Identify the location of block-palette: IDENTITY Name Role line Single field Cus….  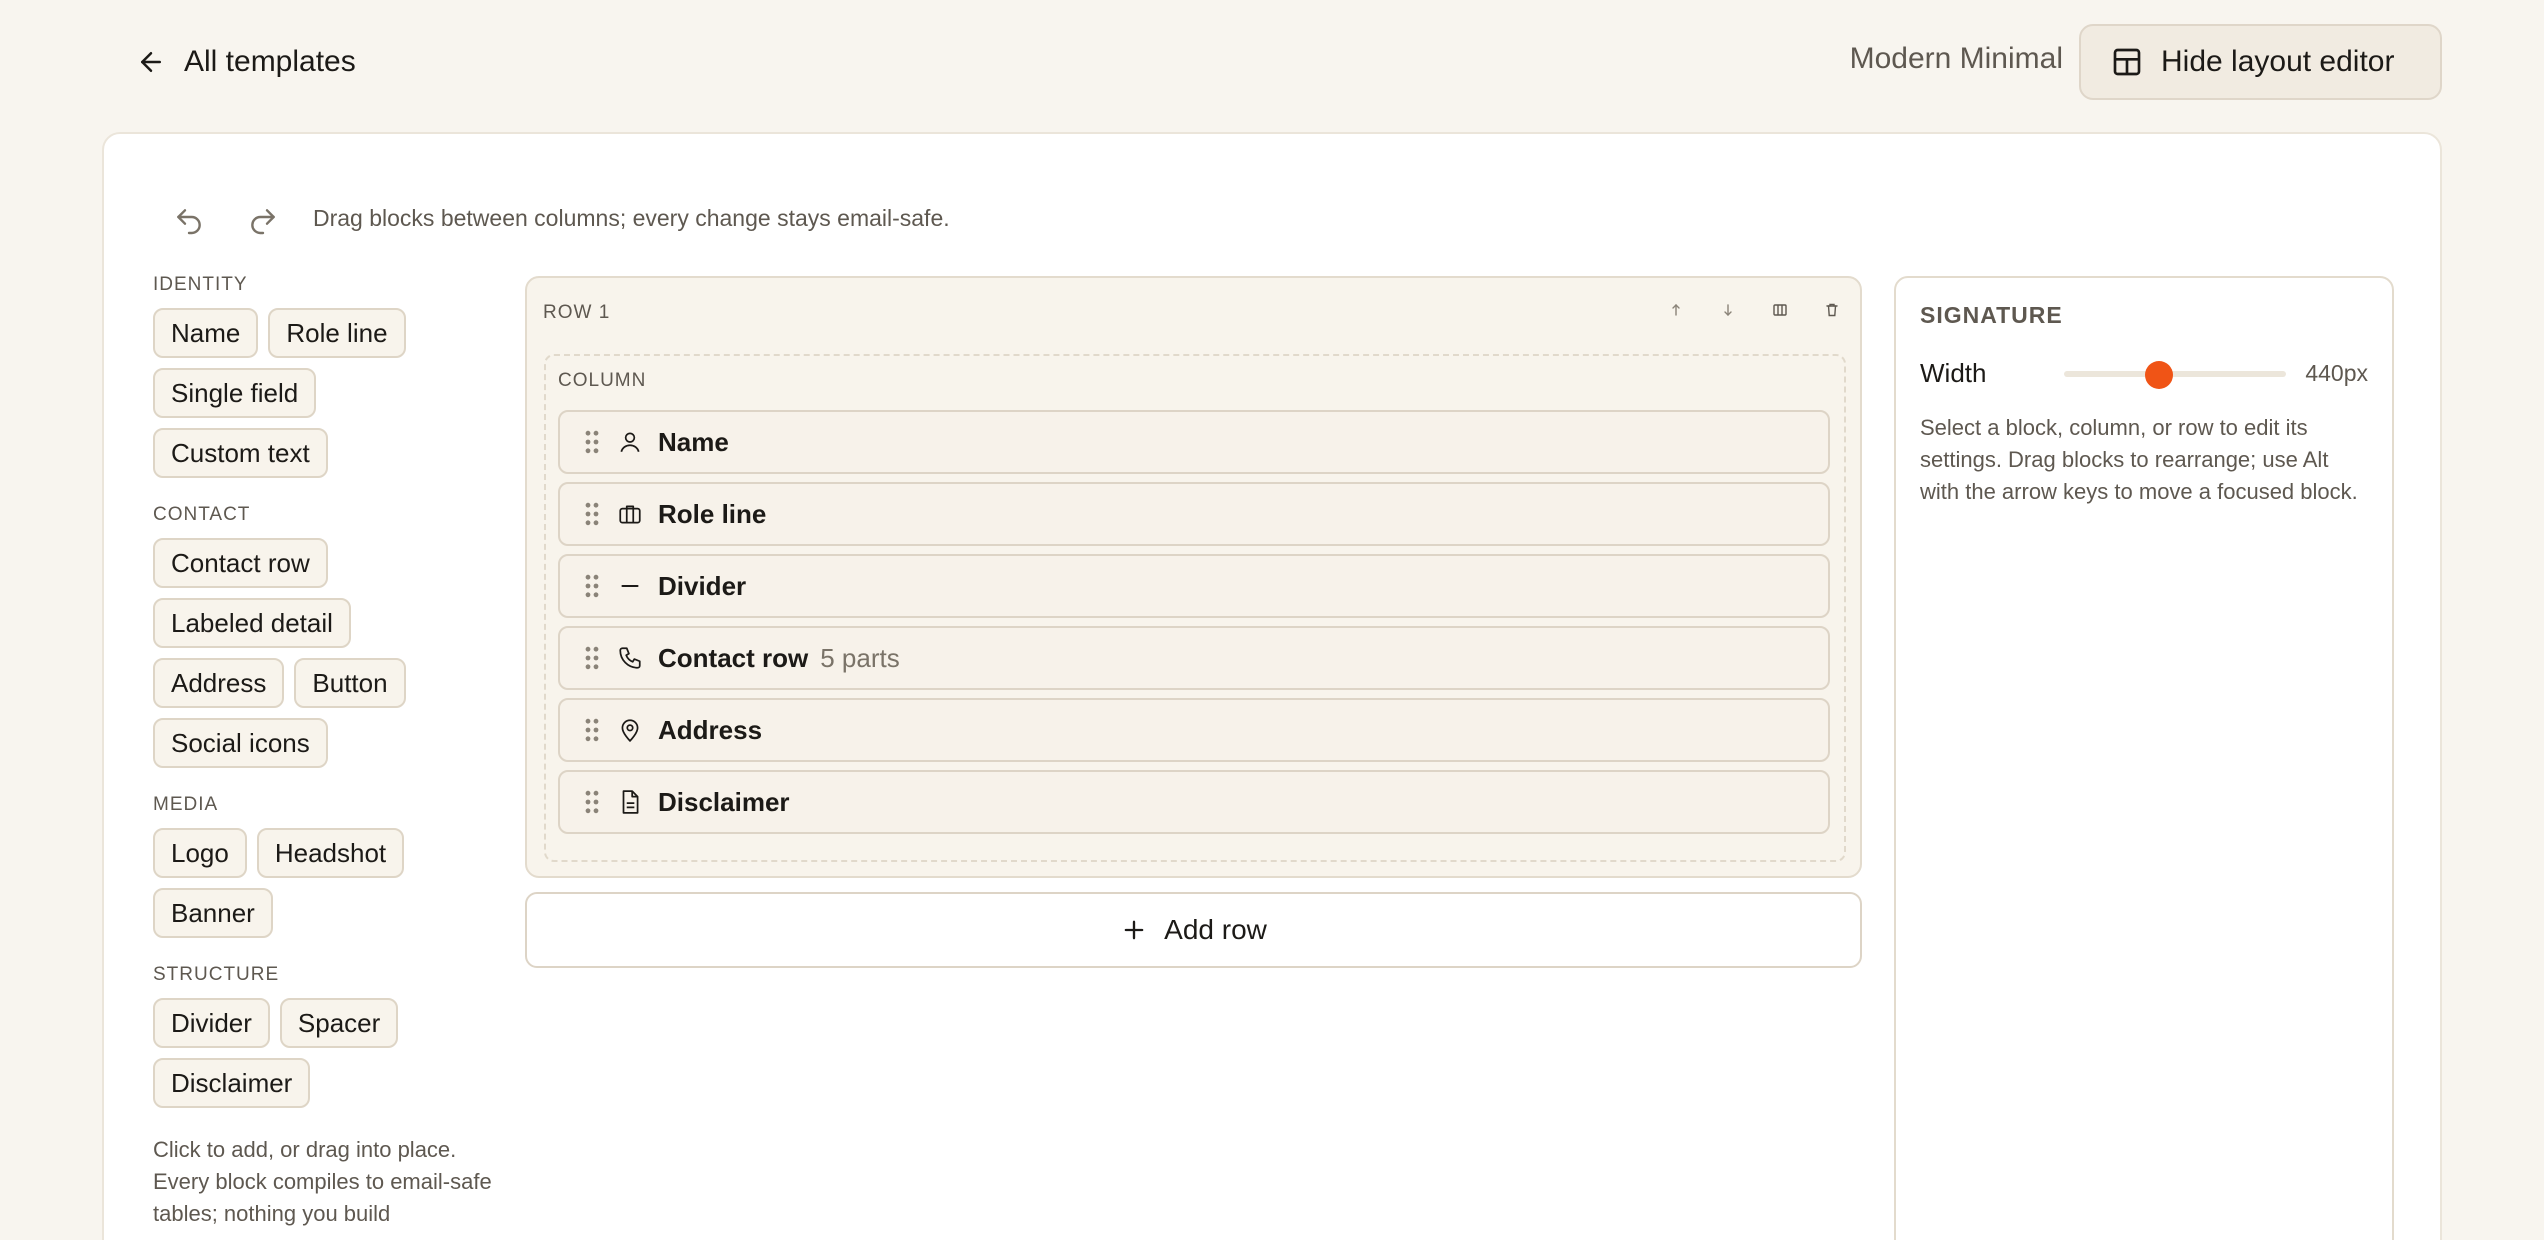
(333, 752).